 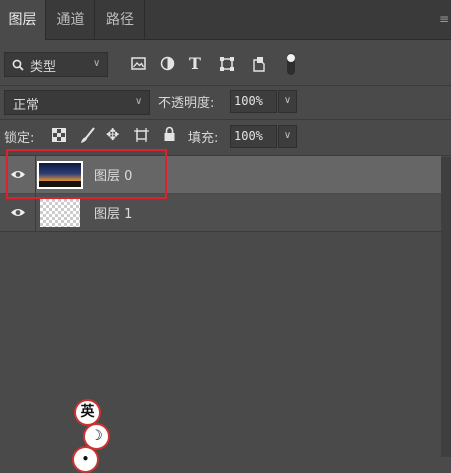 What do you see at coordinates (186, 103) in the screenshot?
I see `opacity-label: 不透明度:` at bounding box center [186, 103].